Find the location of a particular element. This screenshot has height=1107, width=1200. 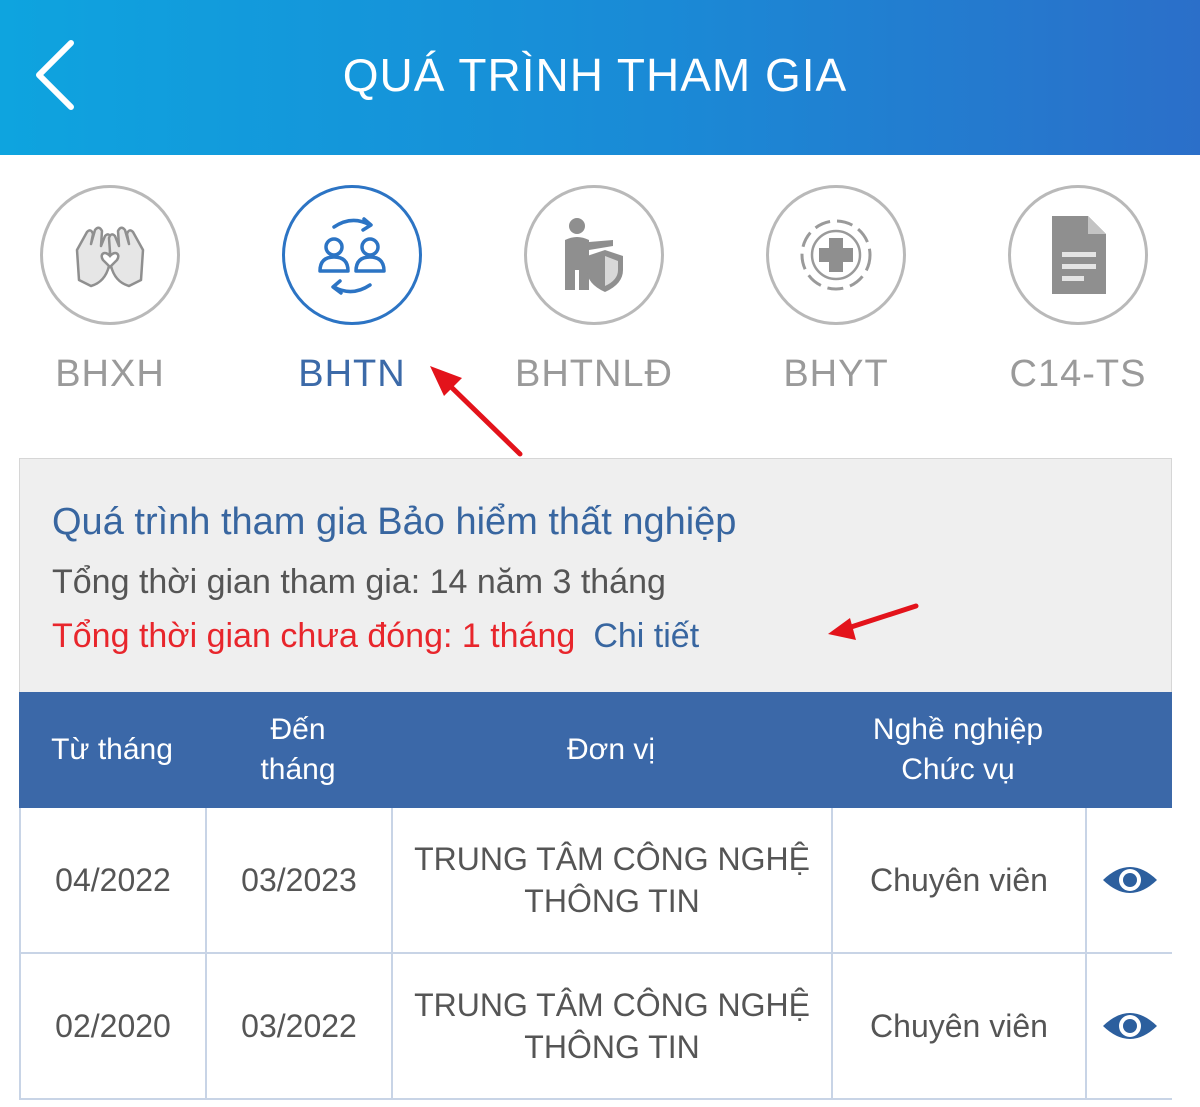

app-header: QUÁ TRÌNH THAM GIA is located at coordinates (600, 77).